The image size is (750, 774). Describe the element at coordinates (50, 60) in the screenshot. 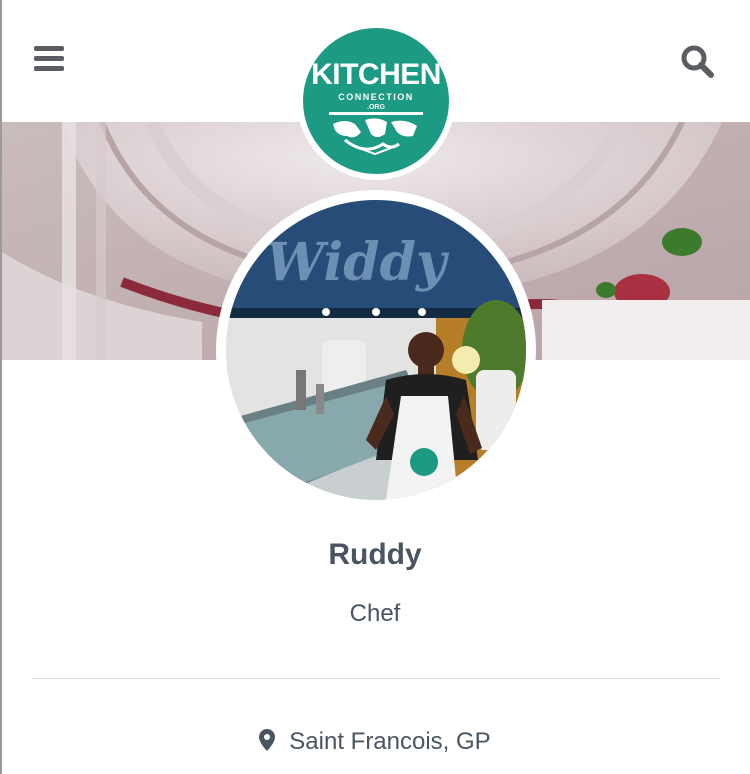

I see `hamburger-menu-icon` at that location.